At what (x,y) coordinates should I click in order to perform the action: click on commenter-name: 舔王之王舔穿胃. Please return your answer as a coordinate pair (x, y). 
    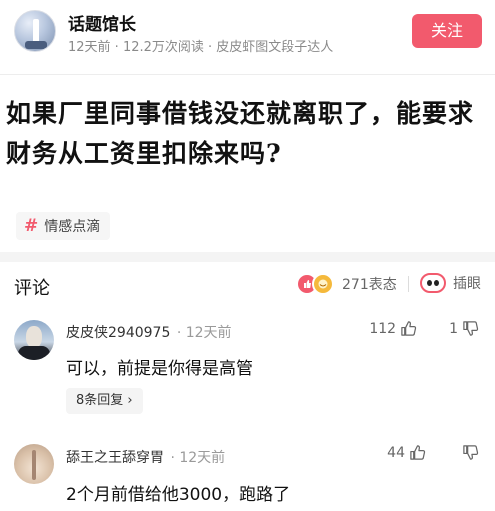
    Looking at the image, I should click on (115, 458).